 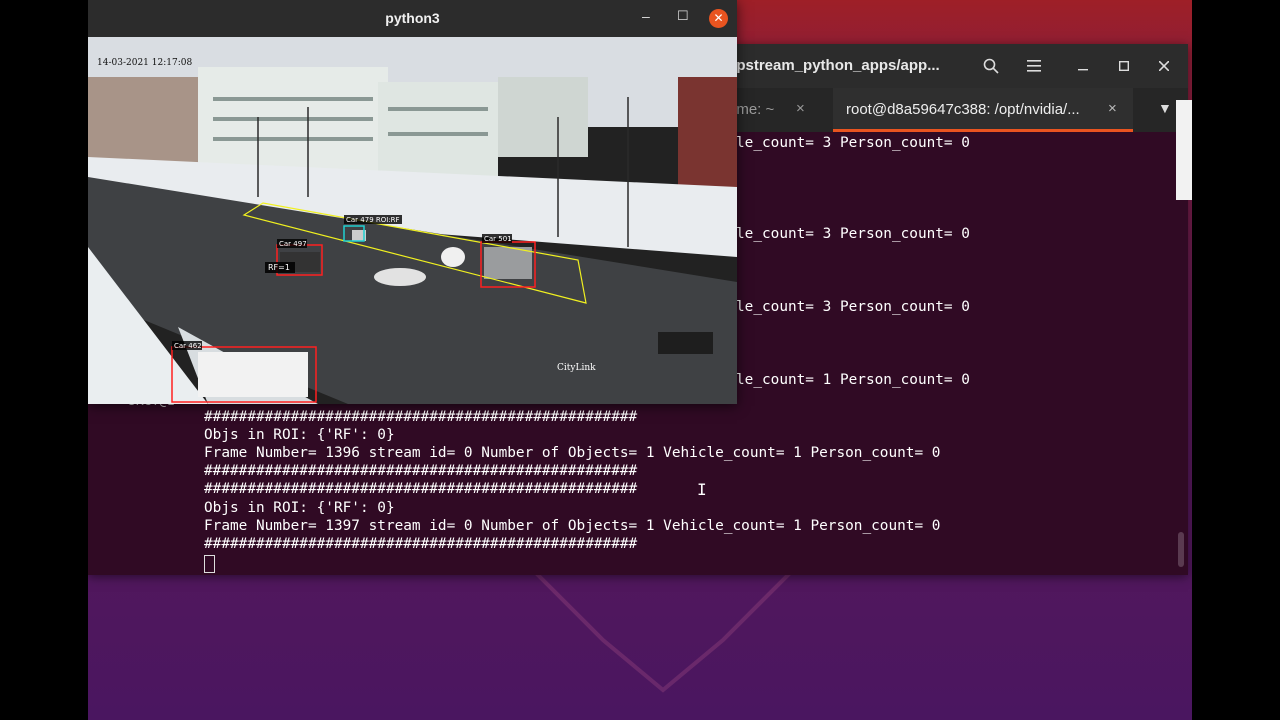 I want to click on terminal-cursor, so click(x=209, y=564).